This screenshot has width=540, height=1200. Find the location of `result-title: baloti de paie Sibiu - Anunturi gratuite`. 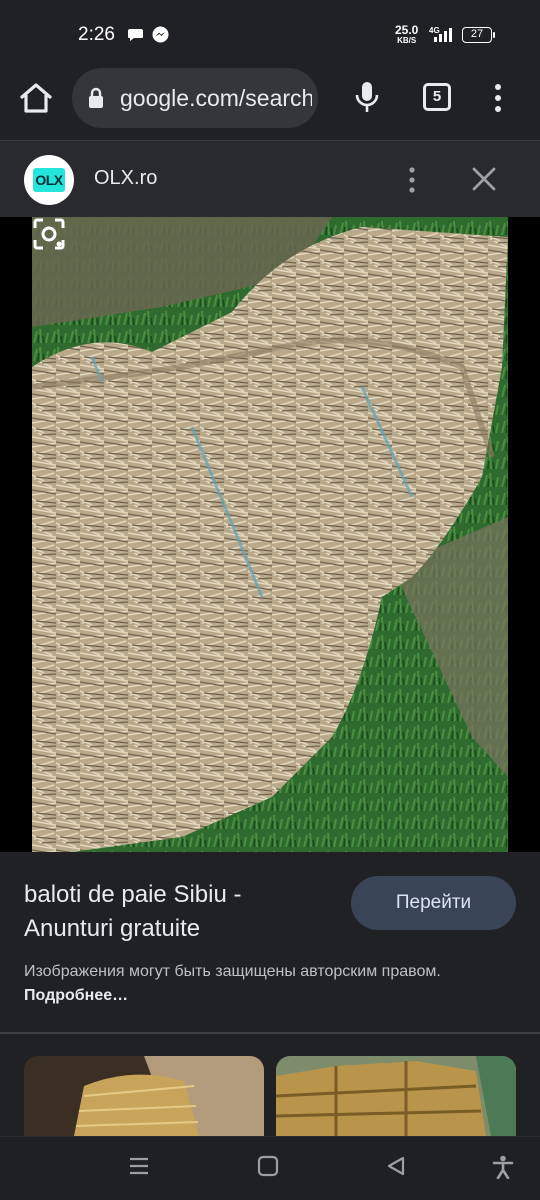

result-title: baloti de paie Sibiu - Anunturi gratuite is located at coordinates (174, 912).